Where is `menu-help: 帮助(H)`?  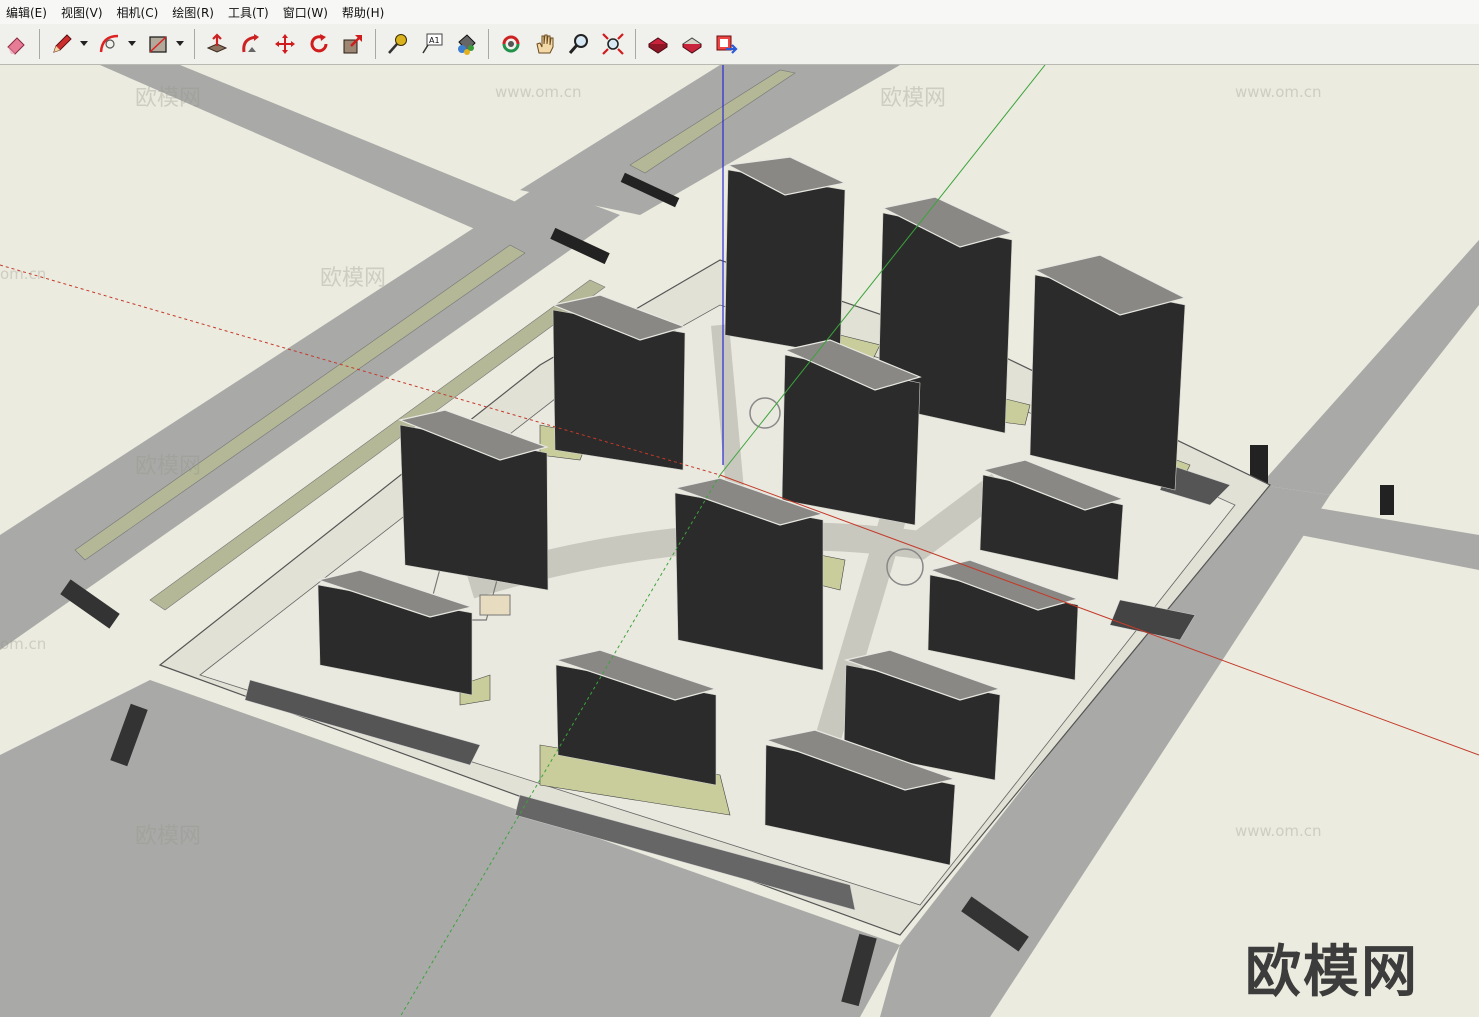 menu-help: 帮助(H) is located at coordinates (363, 12).